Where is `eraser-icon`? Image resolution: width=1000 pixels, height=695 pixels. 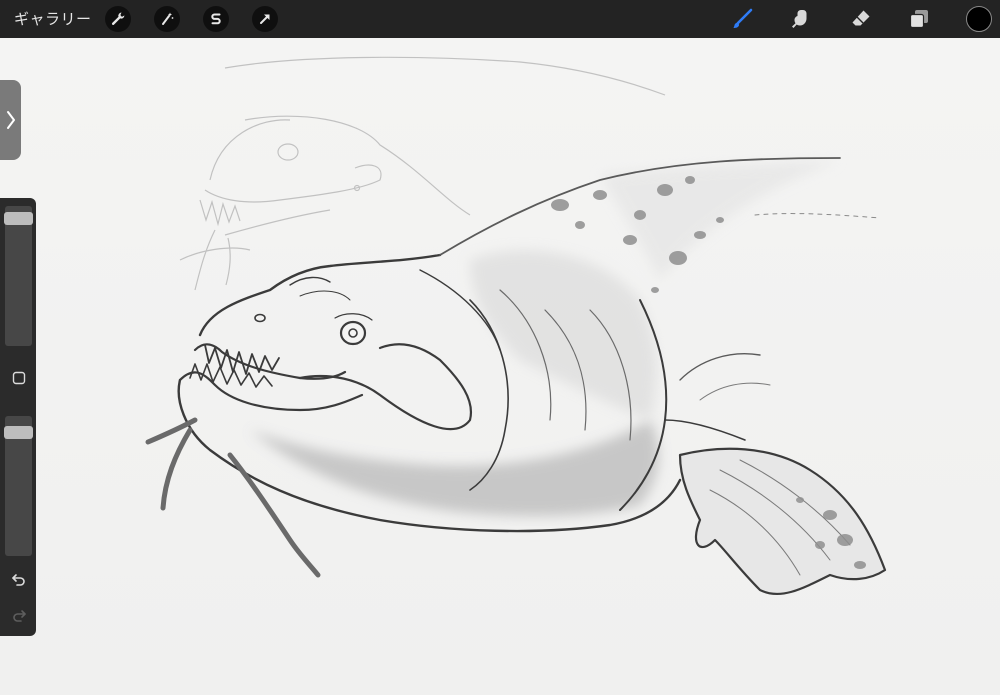
eraser-icon is located at coordinates (861, 18).